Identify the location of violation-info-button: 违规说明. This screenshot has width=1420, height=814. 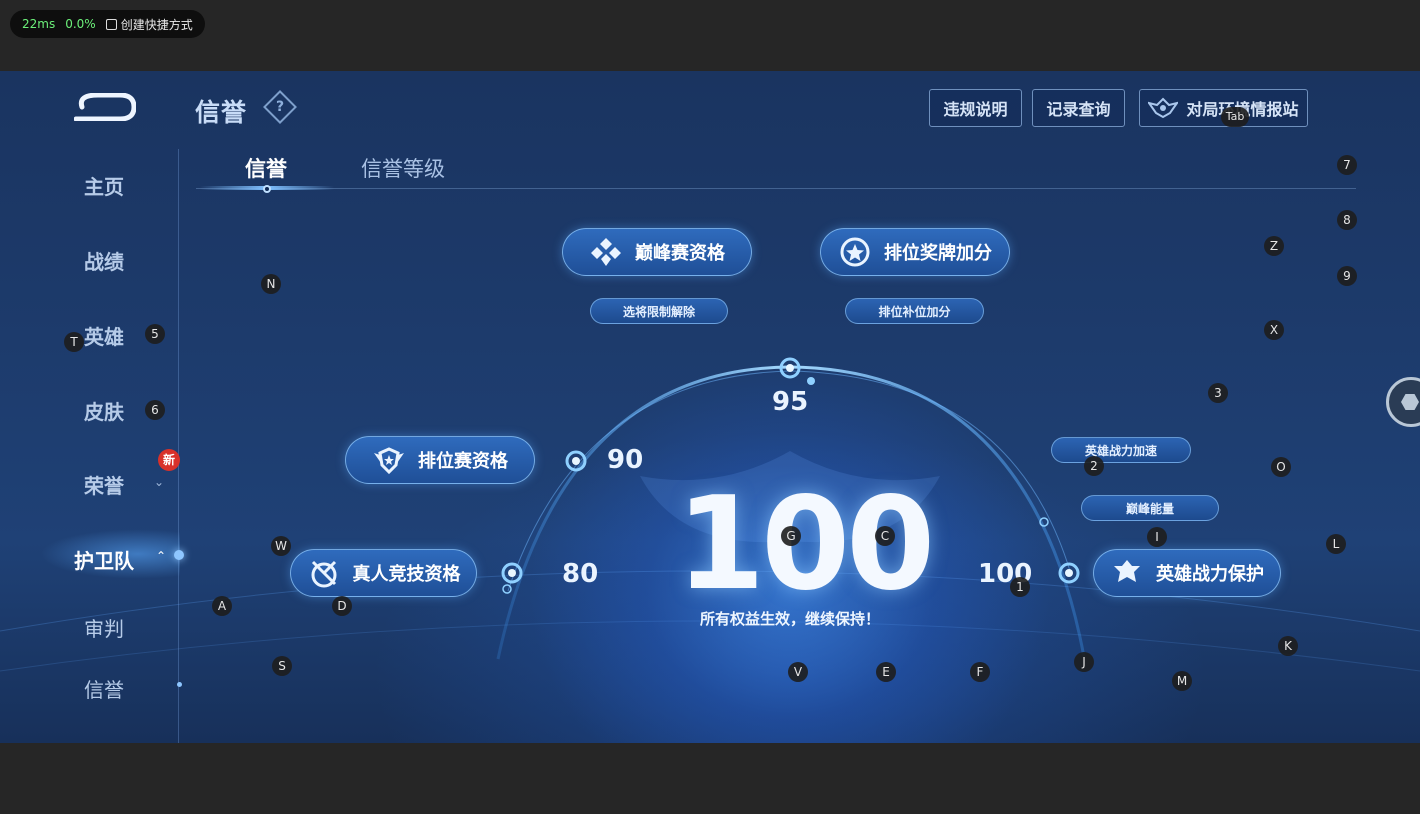
(975, 108).